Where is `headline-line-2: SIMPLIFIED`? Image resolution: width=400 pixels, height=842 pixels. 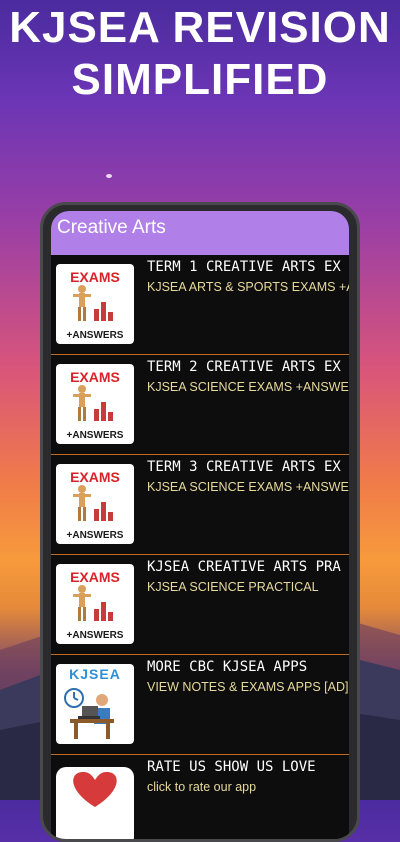 headline-line-2: SIMPLIFIED is located at coordinates (200, 79).